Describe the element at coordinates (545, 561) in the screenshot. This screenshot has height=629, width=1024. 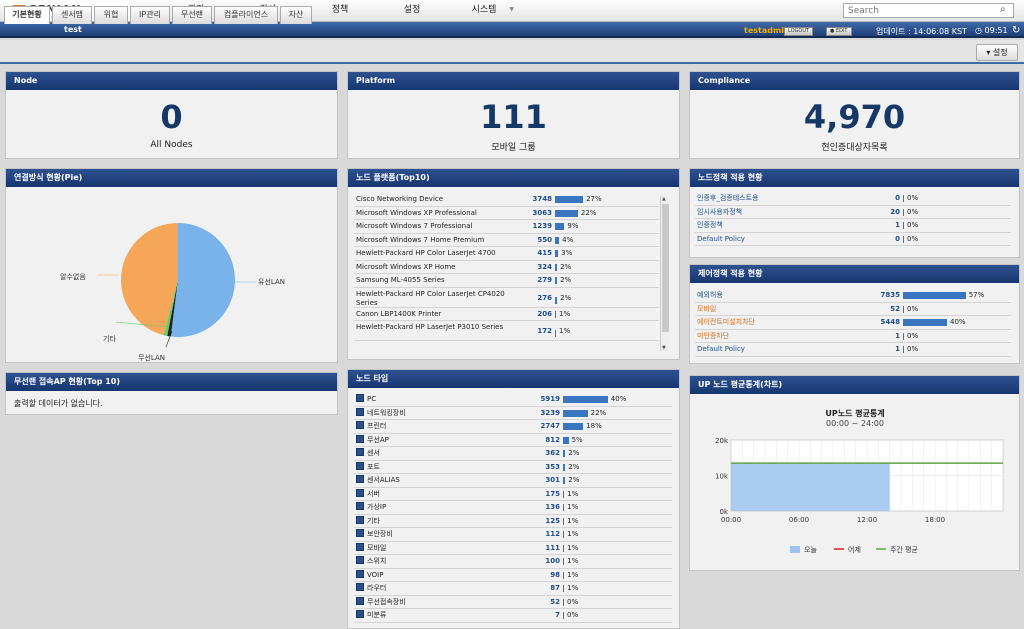
I see `row-count: 100` at that location.